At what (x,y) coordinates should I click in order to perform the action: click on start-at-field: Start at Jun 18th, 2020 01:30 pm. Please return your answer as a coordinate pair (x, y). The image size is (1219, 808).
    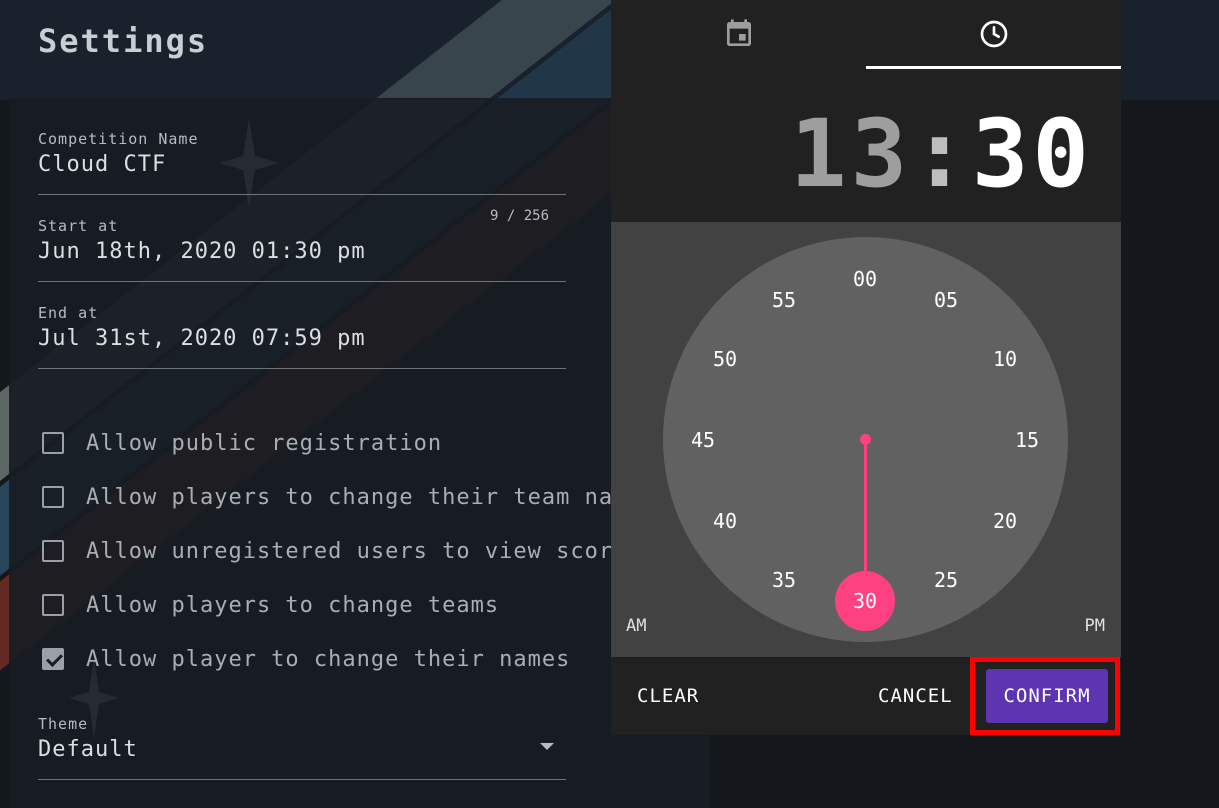
    Looking at the image, I should click on (302, 249).